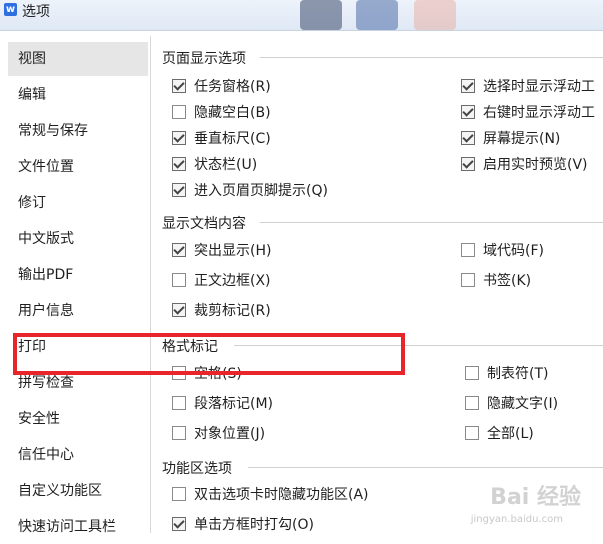  I want to click on sidebar-item-trust-center: 信任中心, so click(78, 455).